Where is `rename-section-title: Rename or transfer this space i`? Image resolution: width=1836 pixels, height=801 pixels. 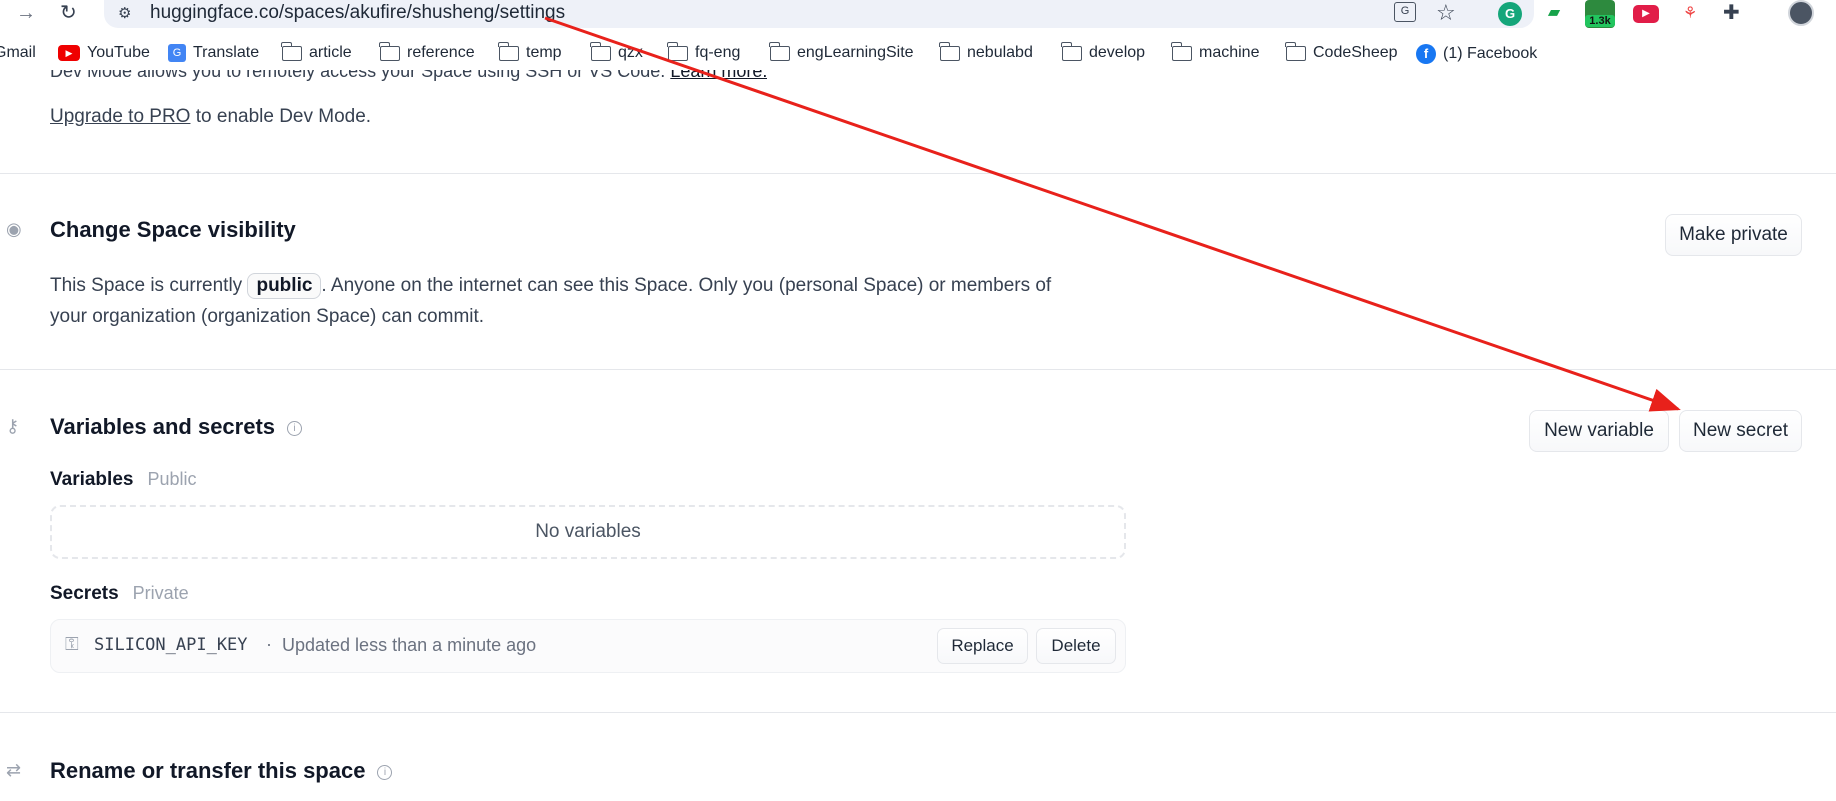 rename-section-title: Rename or transfer this space i is located at coordinates (221, 771).